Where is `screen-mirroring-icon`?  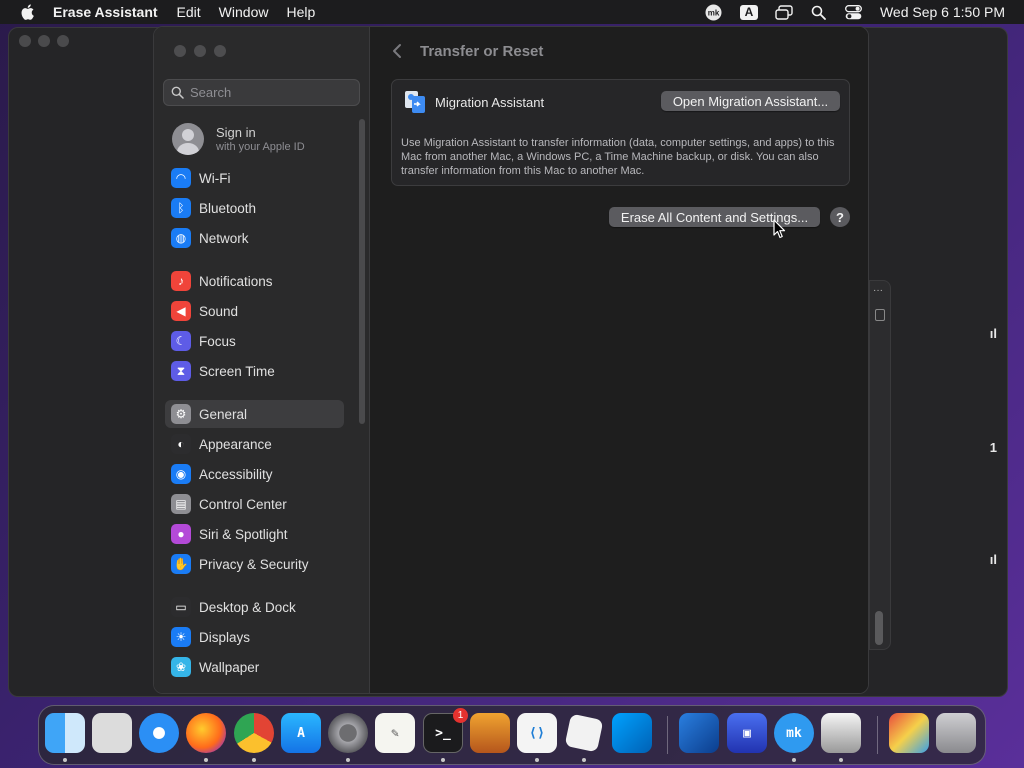
screen-mirroring-icon is located at coordinates (784, 12).